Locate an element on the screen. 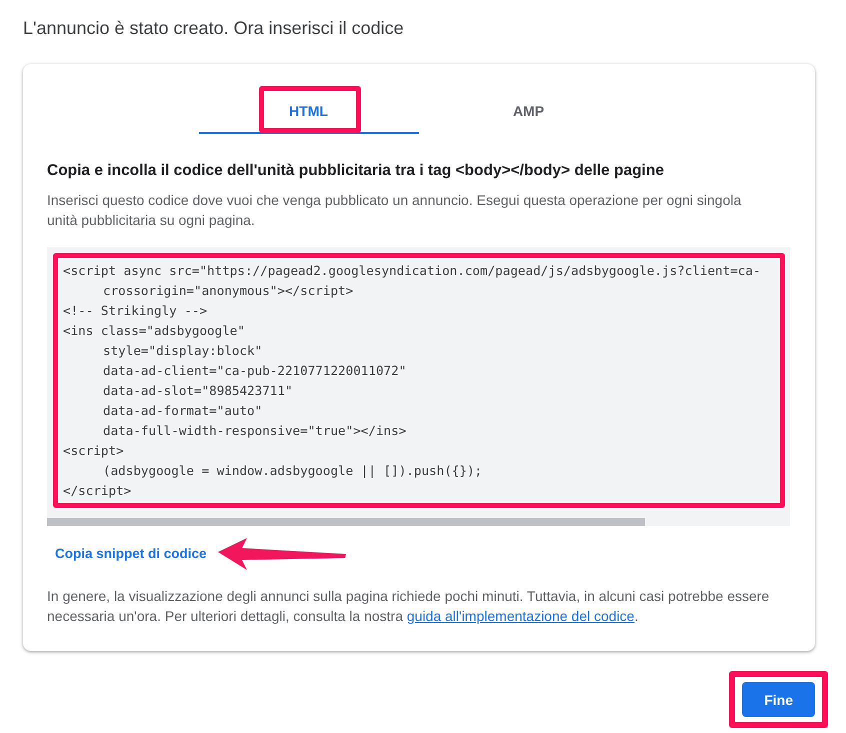  page-title: L'annuncio è stato creato. Ora inserisci il codice is located at coordinates (214, 28).